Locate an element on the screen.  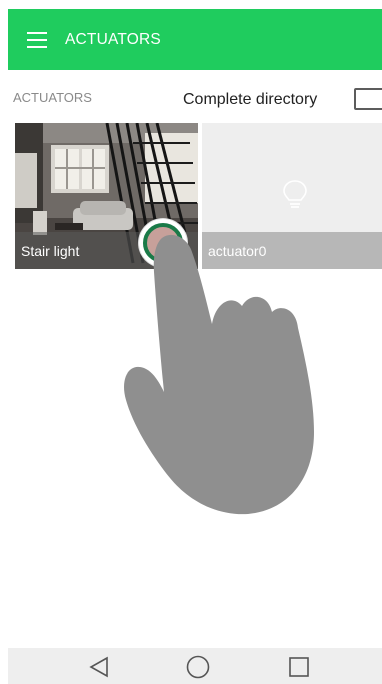
back-icon is located at coordinates (99, 667).